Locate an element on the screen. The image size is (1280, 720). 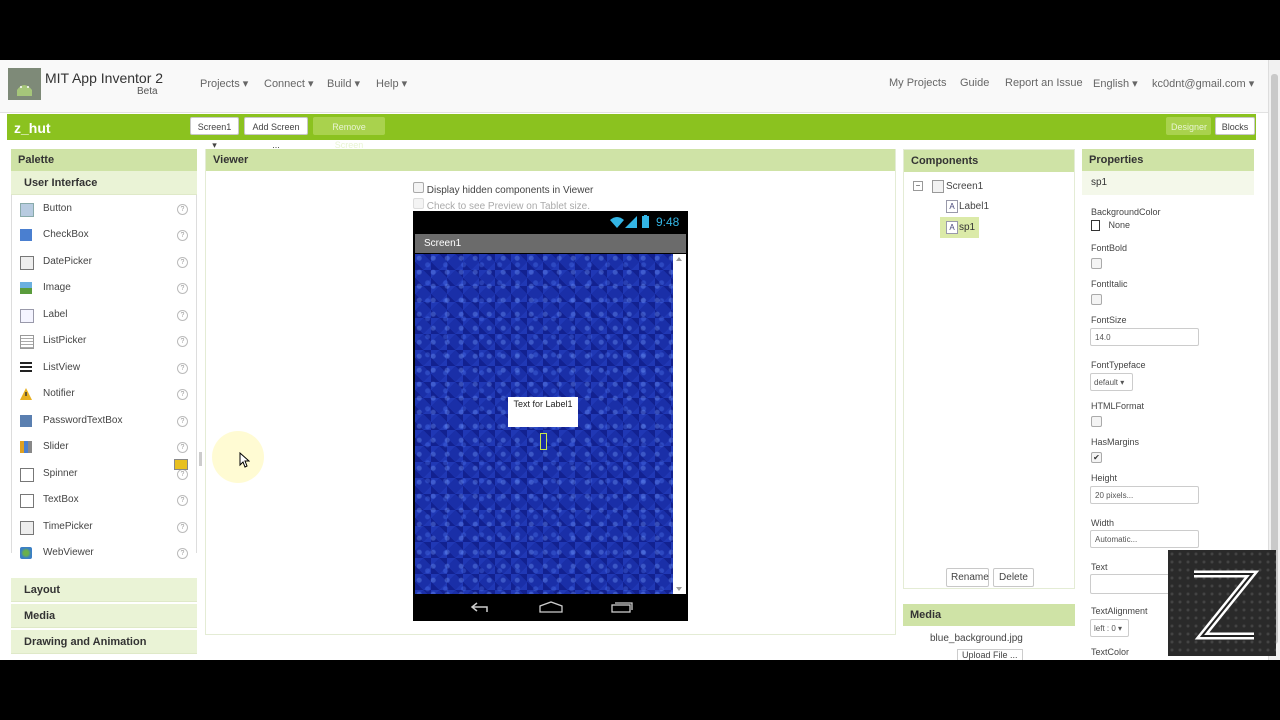
palette-item-spinner: Spinner ? is located at coordinates (104, 474).